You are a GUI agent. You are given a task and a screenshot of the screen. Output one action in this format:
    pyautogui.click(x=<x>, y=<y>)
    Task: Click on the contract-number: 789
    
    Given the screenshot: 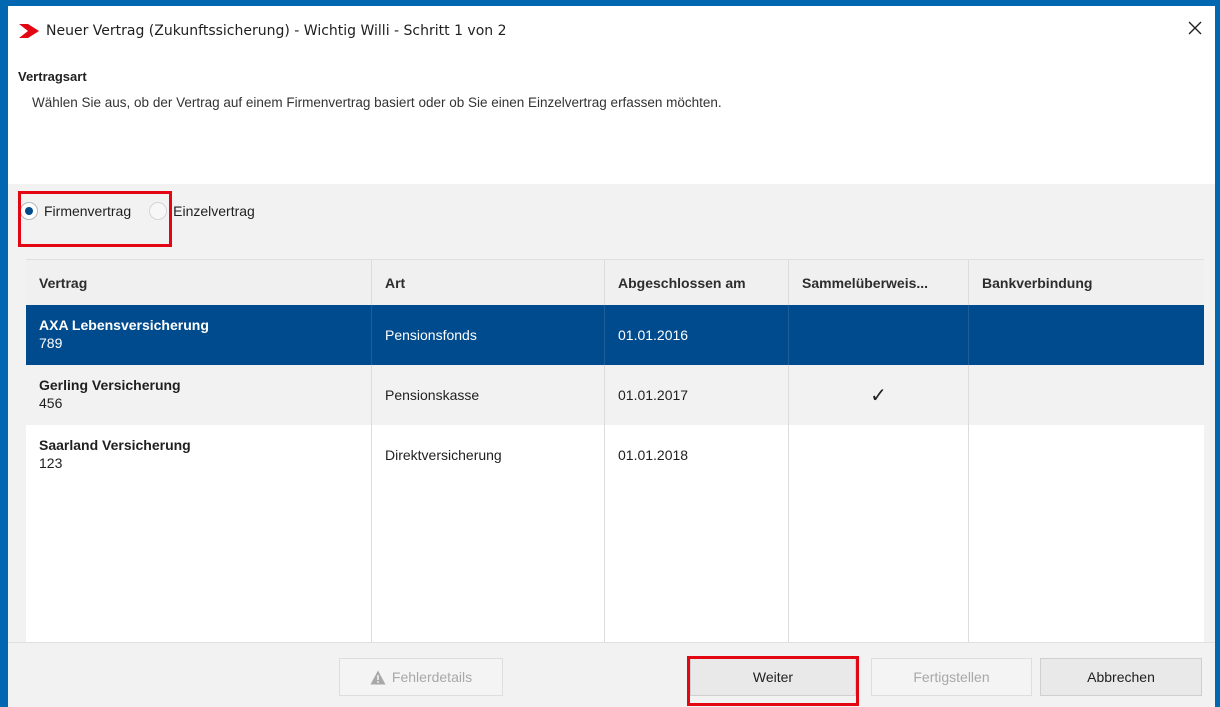 What is the action you would take?
    pyautogui.click(x=51, y=343)
    